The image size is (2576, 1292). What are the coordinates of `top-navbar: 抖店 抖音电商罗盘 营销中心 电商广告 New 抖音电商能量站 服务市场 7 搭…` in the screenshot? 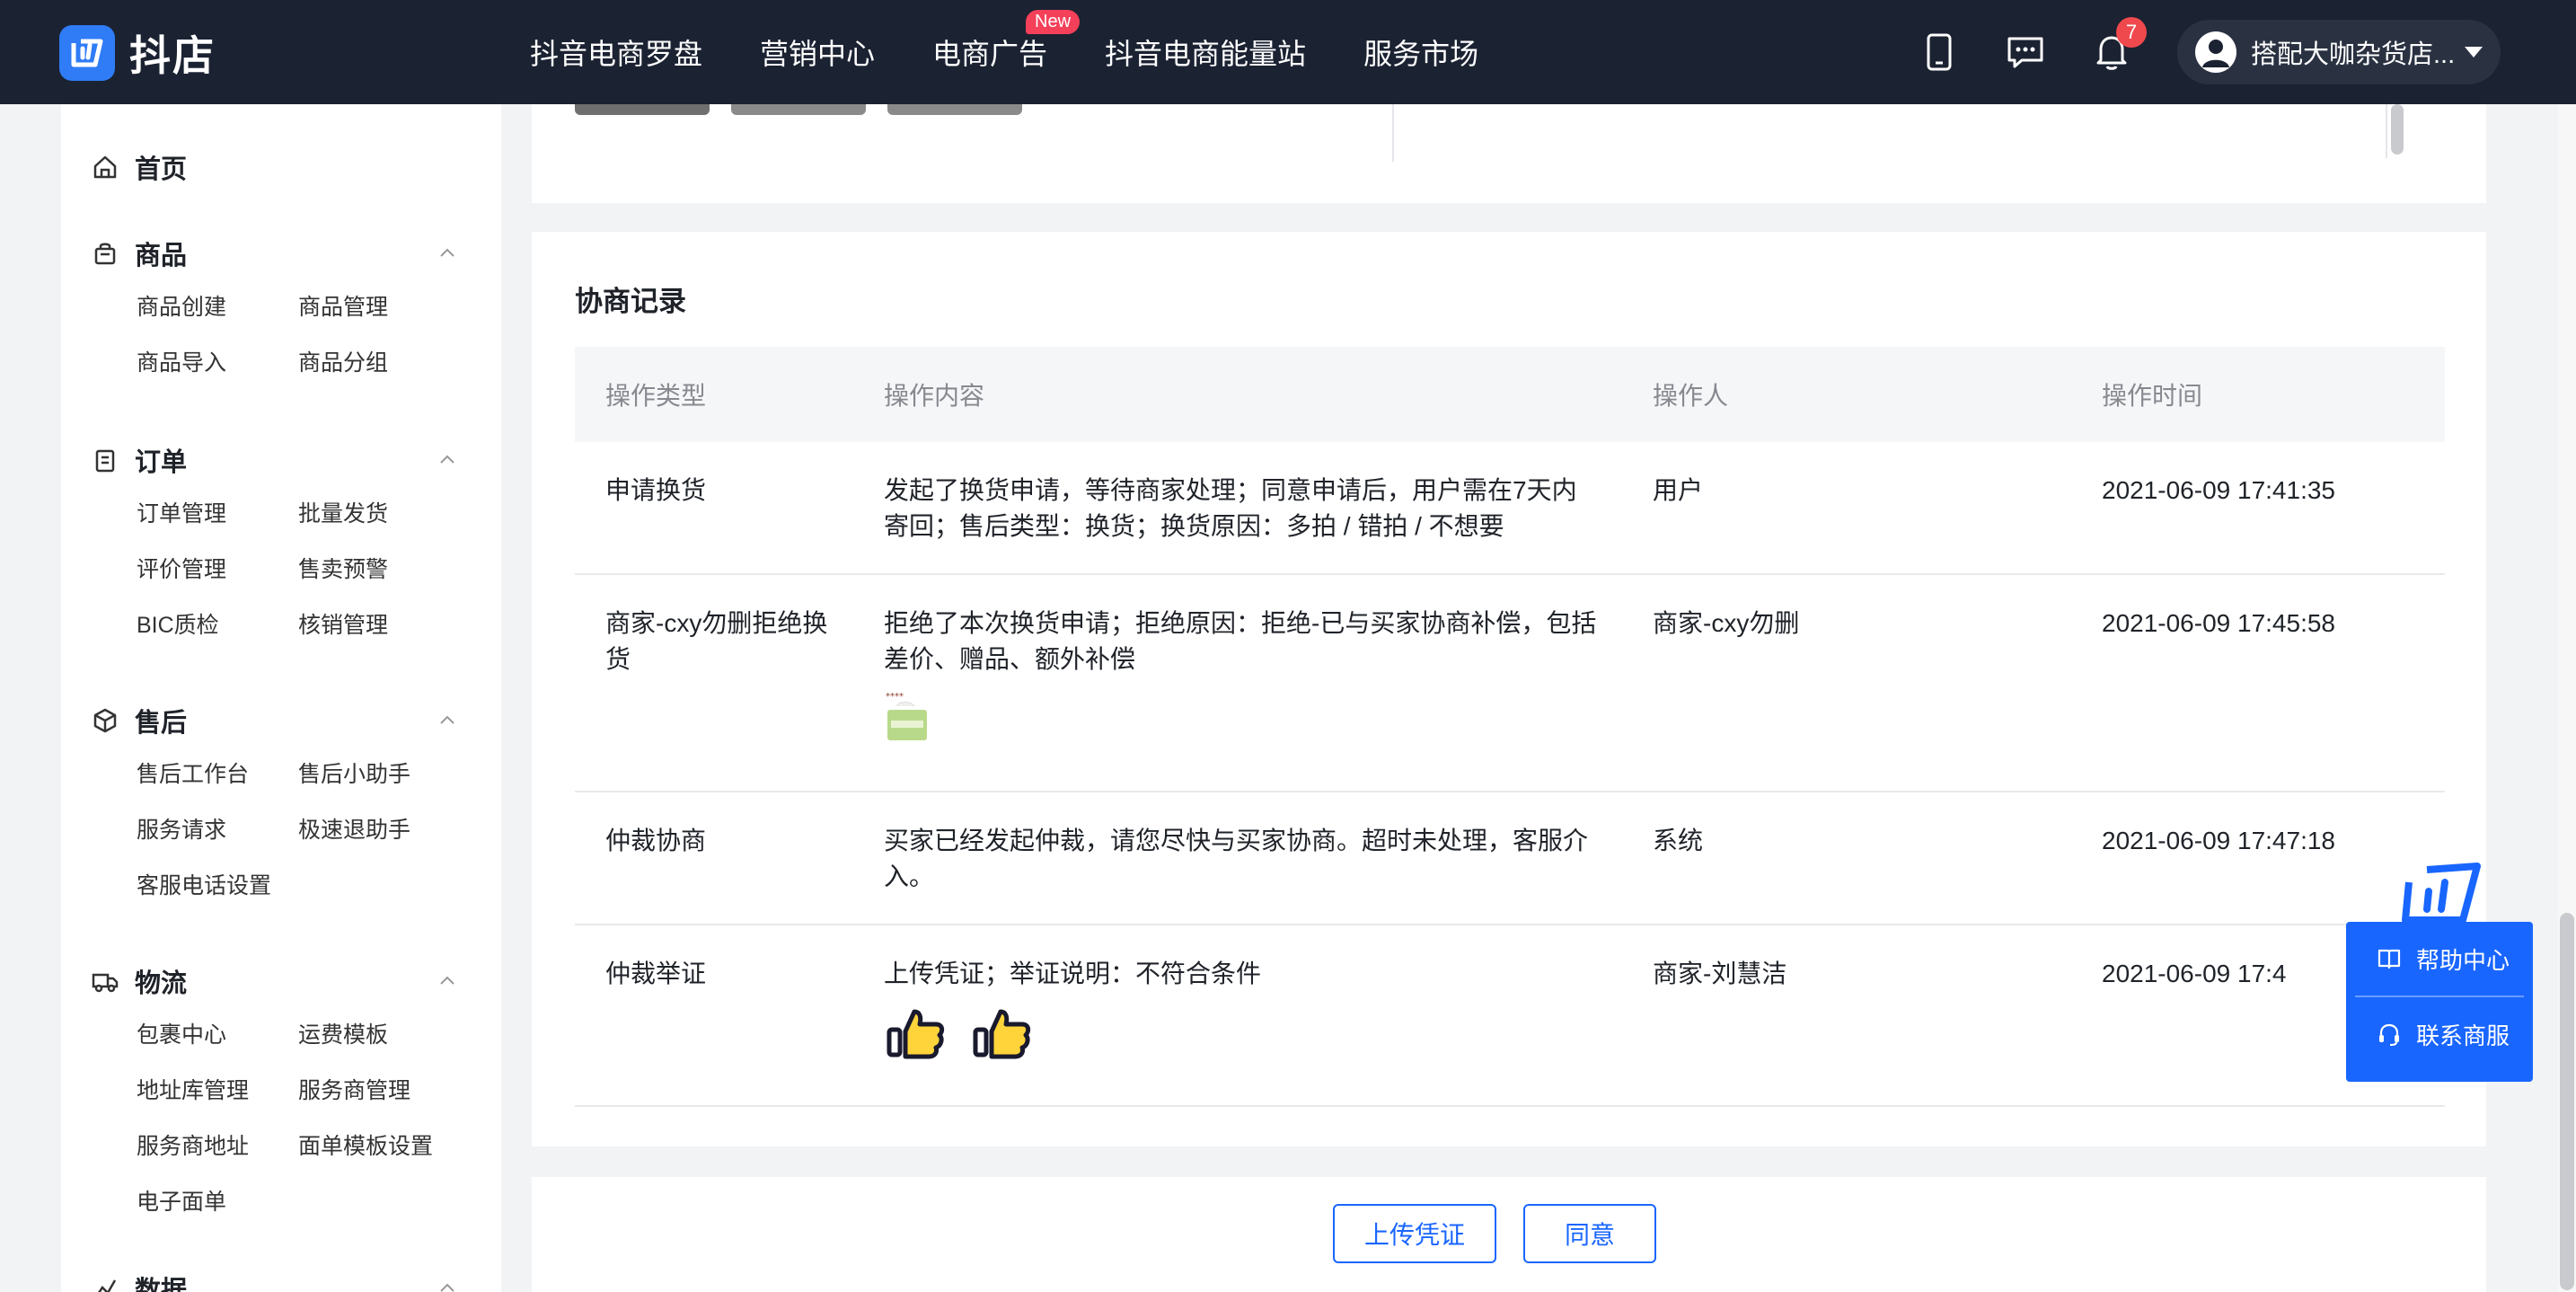 It's located at (1288, 52).